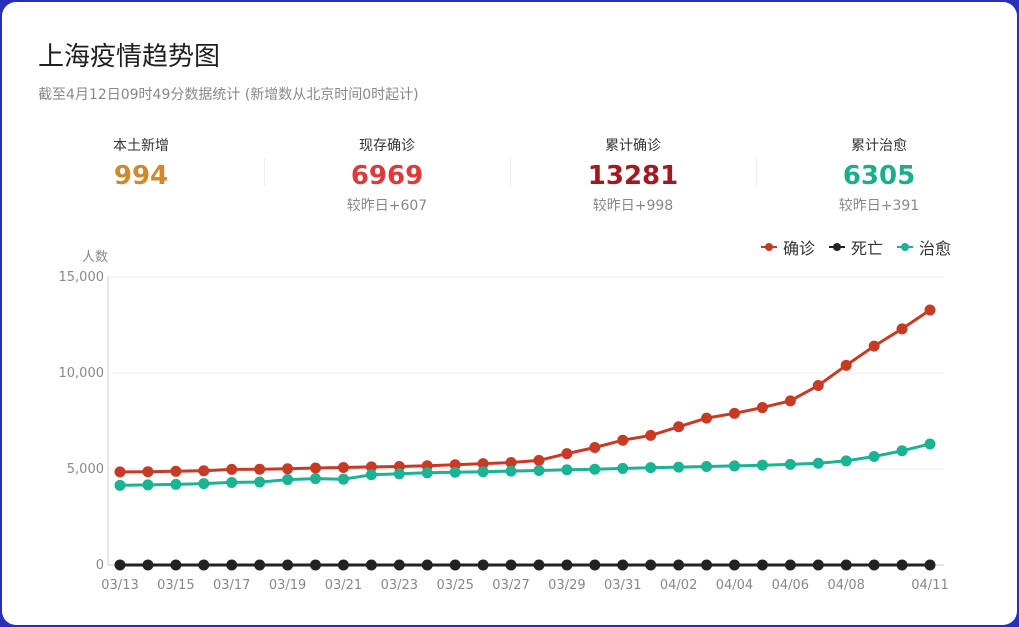 Image resolution: width=1019 pixels, height=627 pixels. I want to click on x-tick-label: 04/08, so click(845, 585).